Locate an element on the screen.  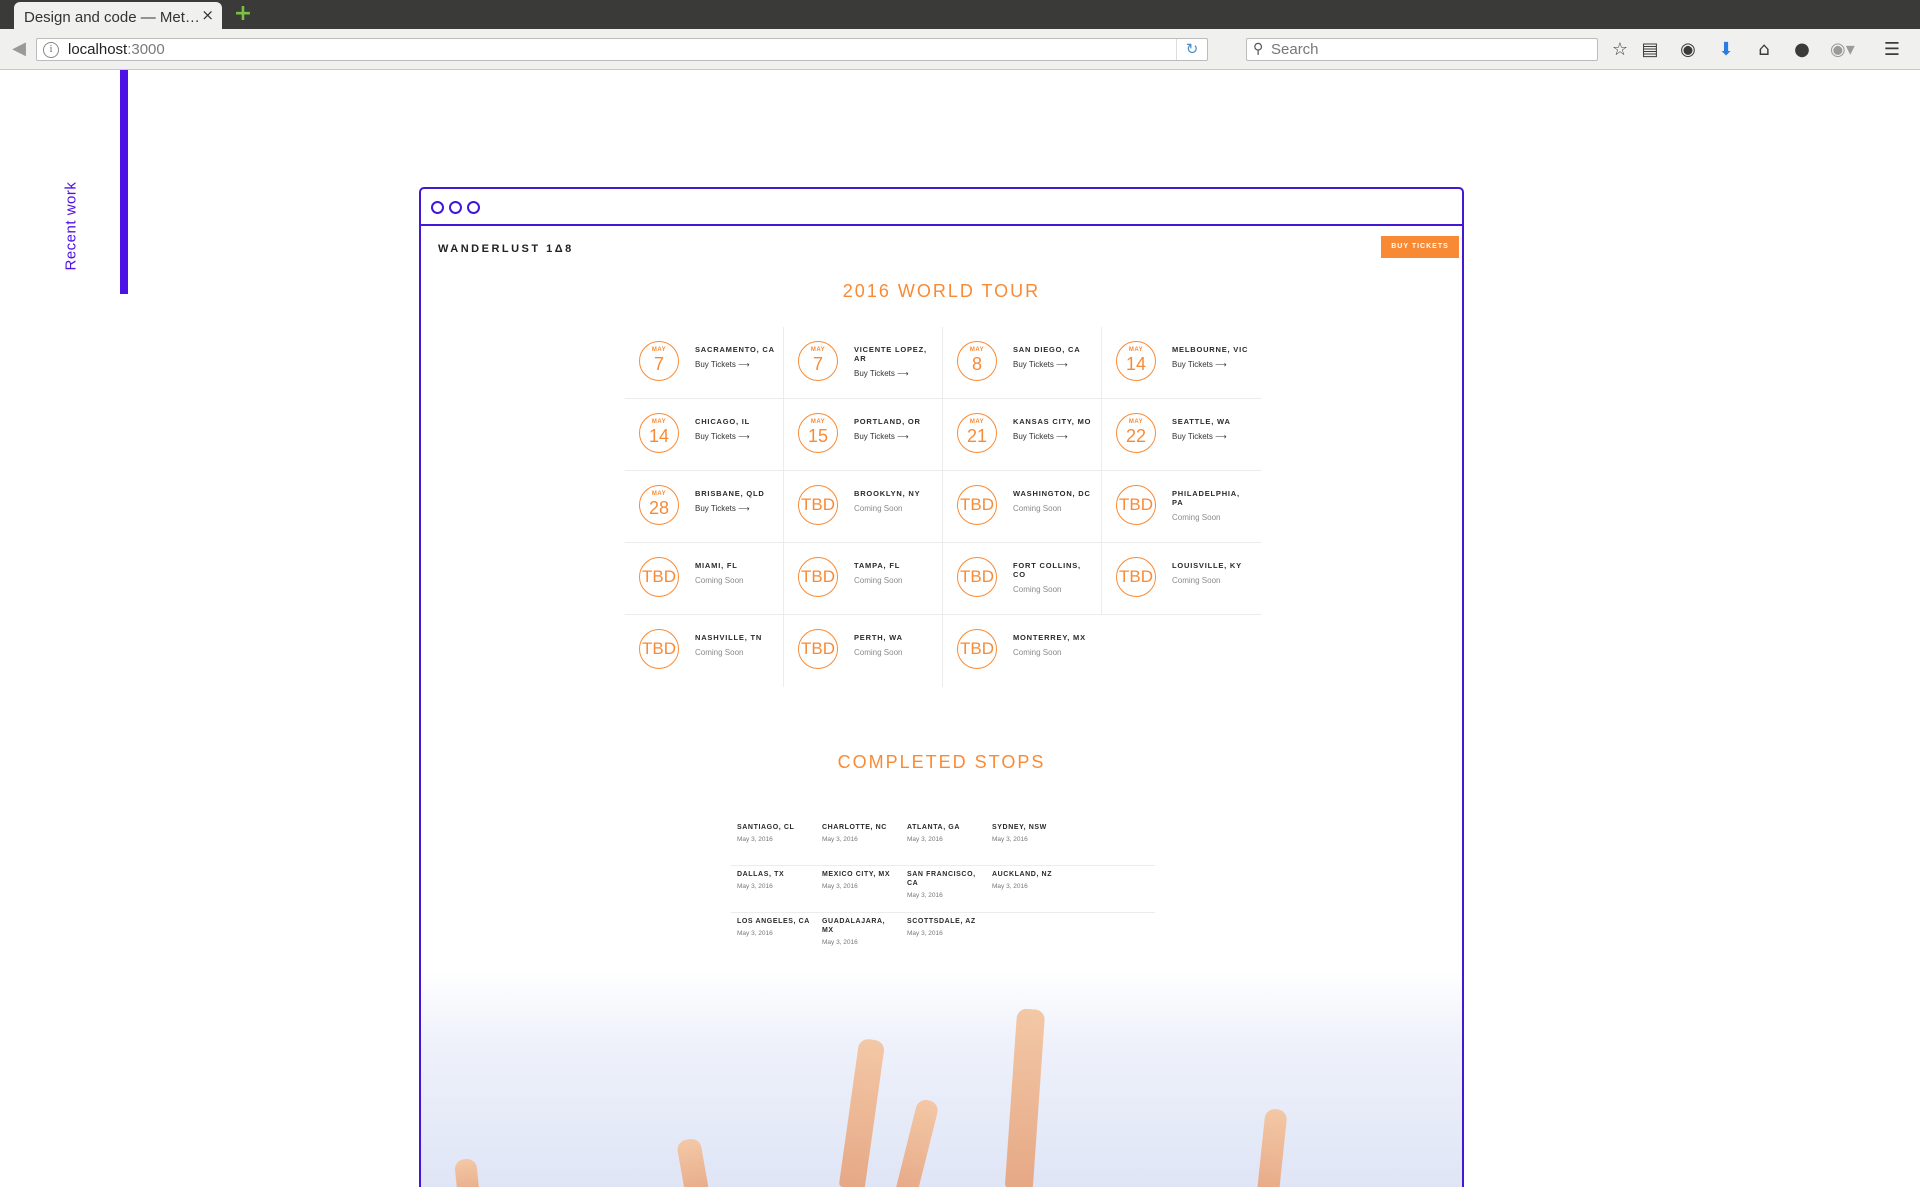
tour-date-card: TBD FORT COLLINS, CO Coming Soon is located at coordinates (1022, 579).